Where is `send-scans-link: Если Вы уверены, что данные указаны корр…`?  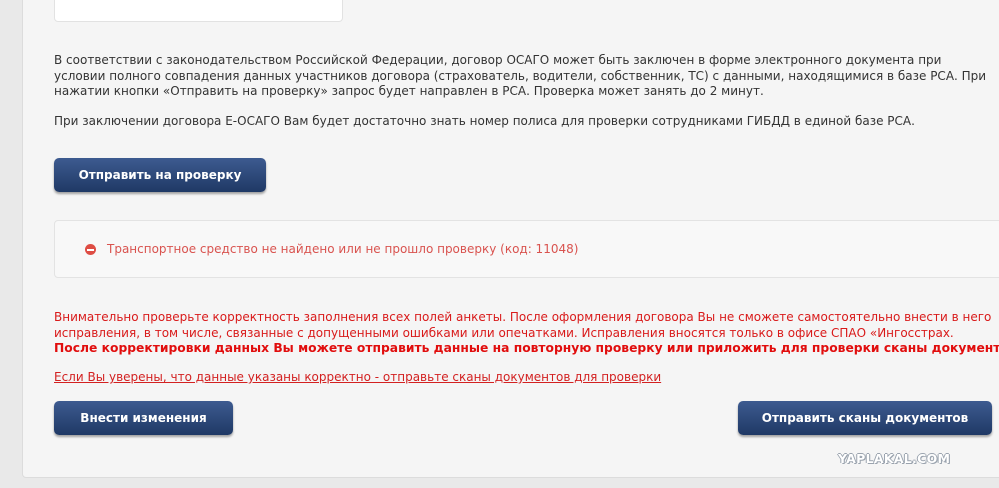
send-scans-link: Если Вы уверены, что данные указаны корр… is located at coordinates (357, 377).